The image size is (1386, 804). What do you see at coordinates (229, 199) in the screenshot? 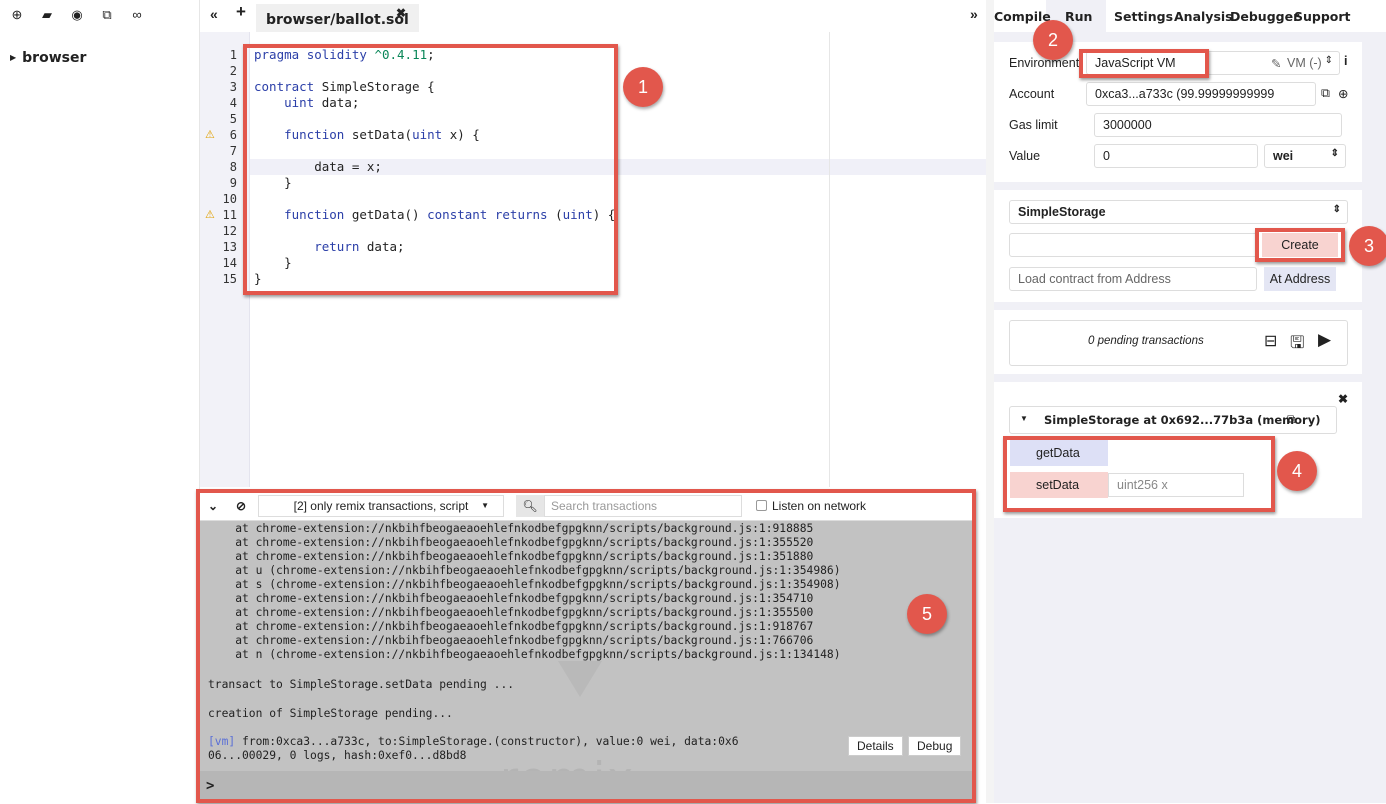
I see `line-number: 10` at bounding box center [229, 199].